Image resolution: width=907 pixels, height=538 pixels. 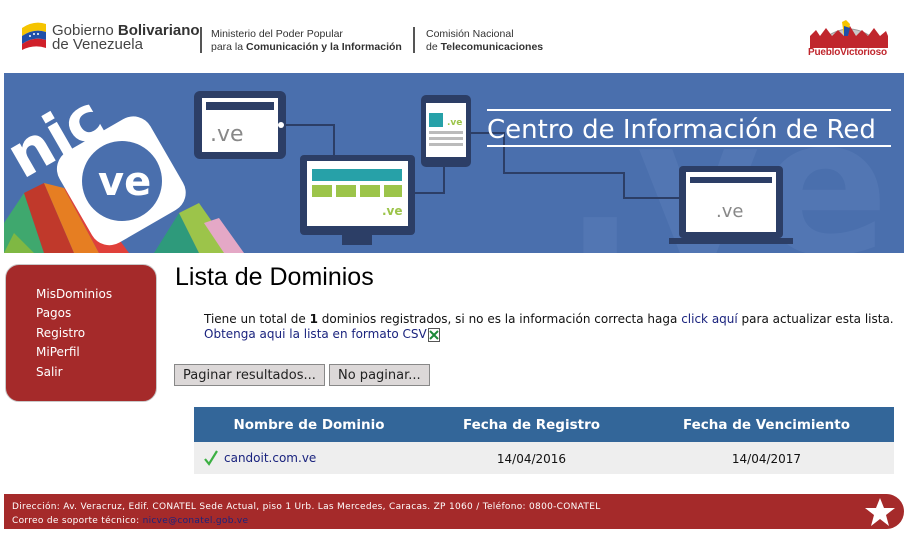 What do you see at coordinates (322, 334) in the screenshot?
I see `csv-download-link: Obtenga aqui la lista en formato CSV` at bounding box center [322, 334].